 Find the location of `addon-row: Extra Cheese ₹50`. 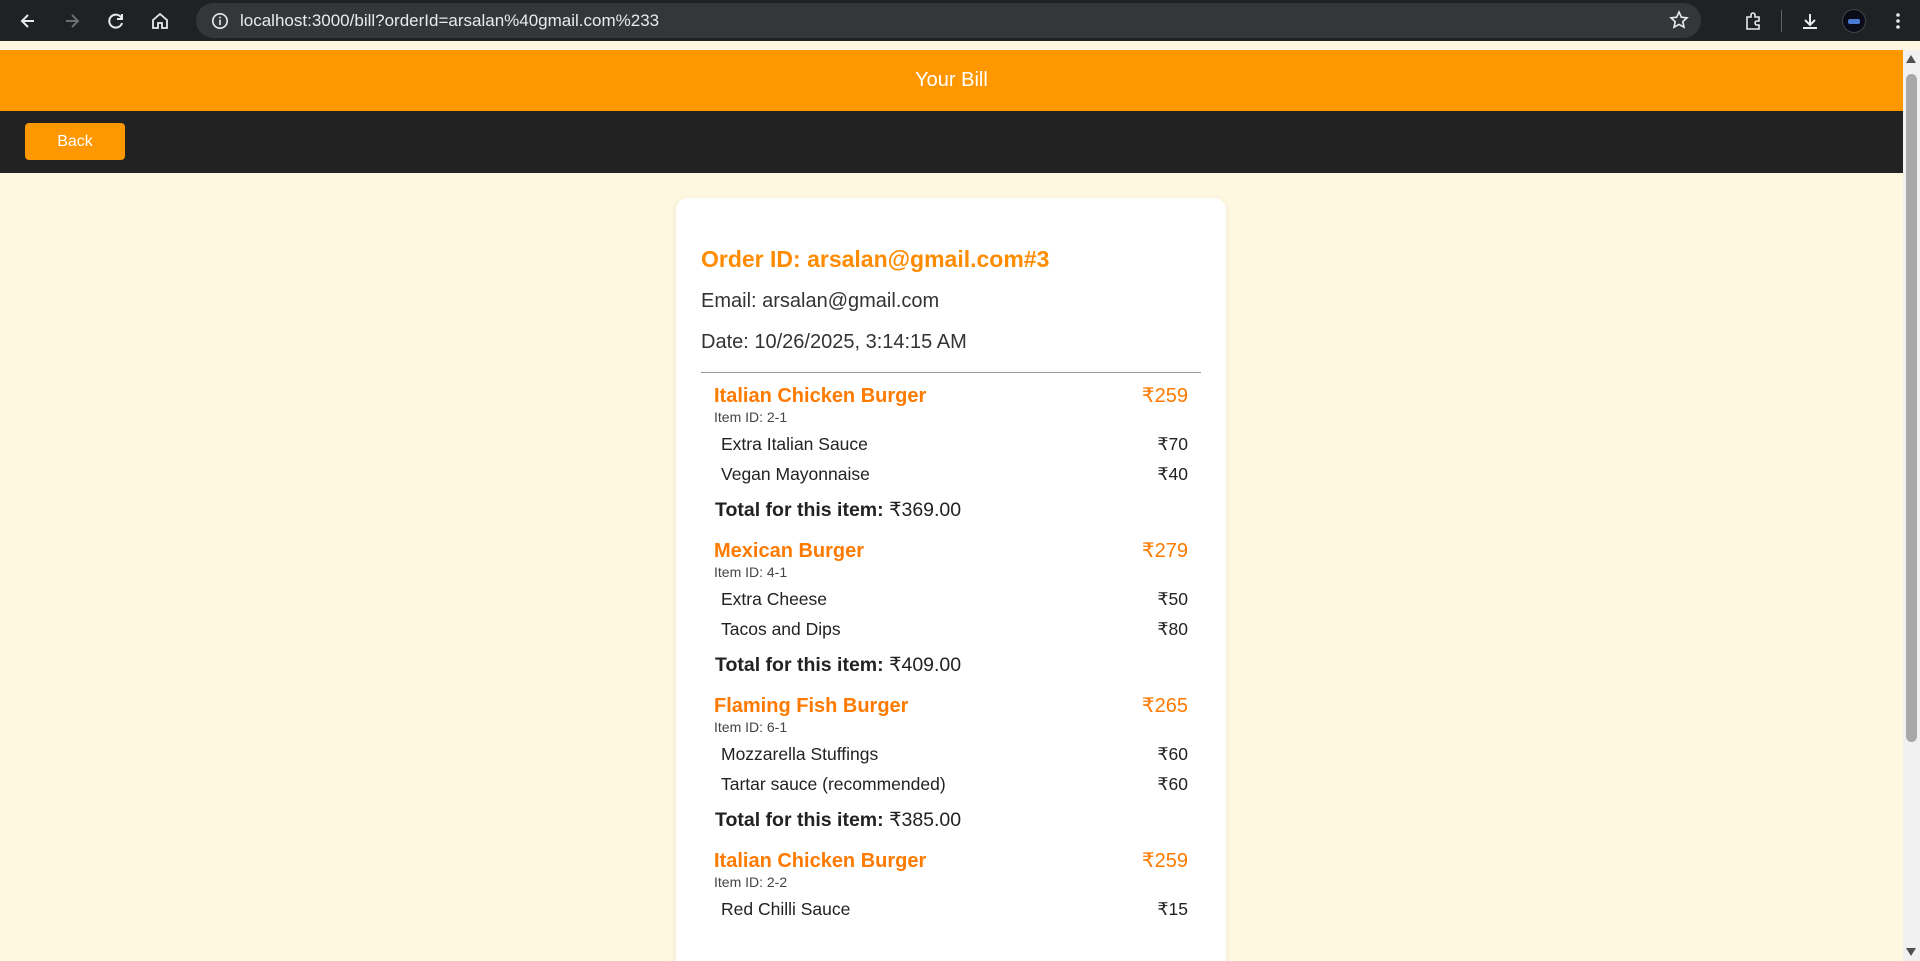

addon-row: Extra Cheese ₹50 is located at coordinates (951, 599).